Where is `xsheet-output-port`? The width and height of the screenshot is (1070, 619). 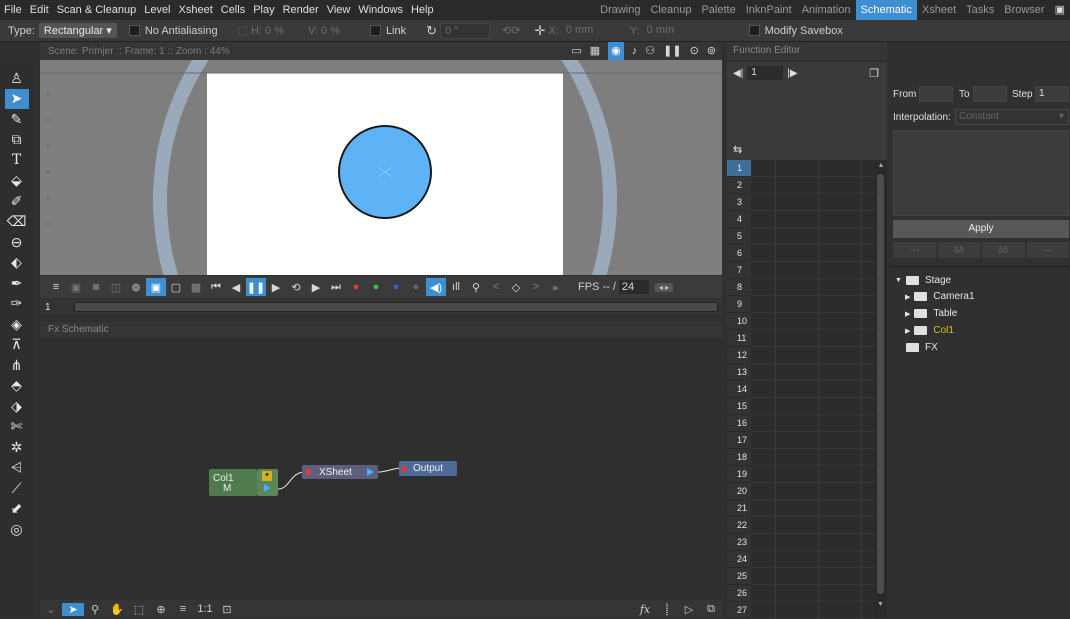
xsheet-output-port is located at coordinates (370, 472).